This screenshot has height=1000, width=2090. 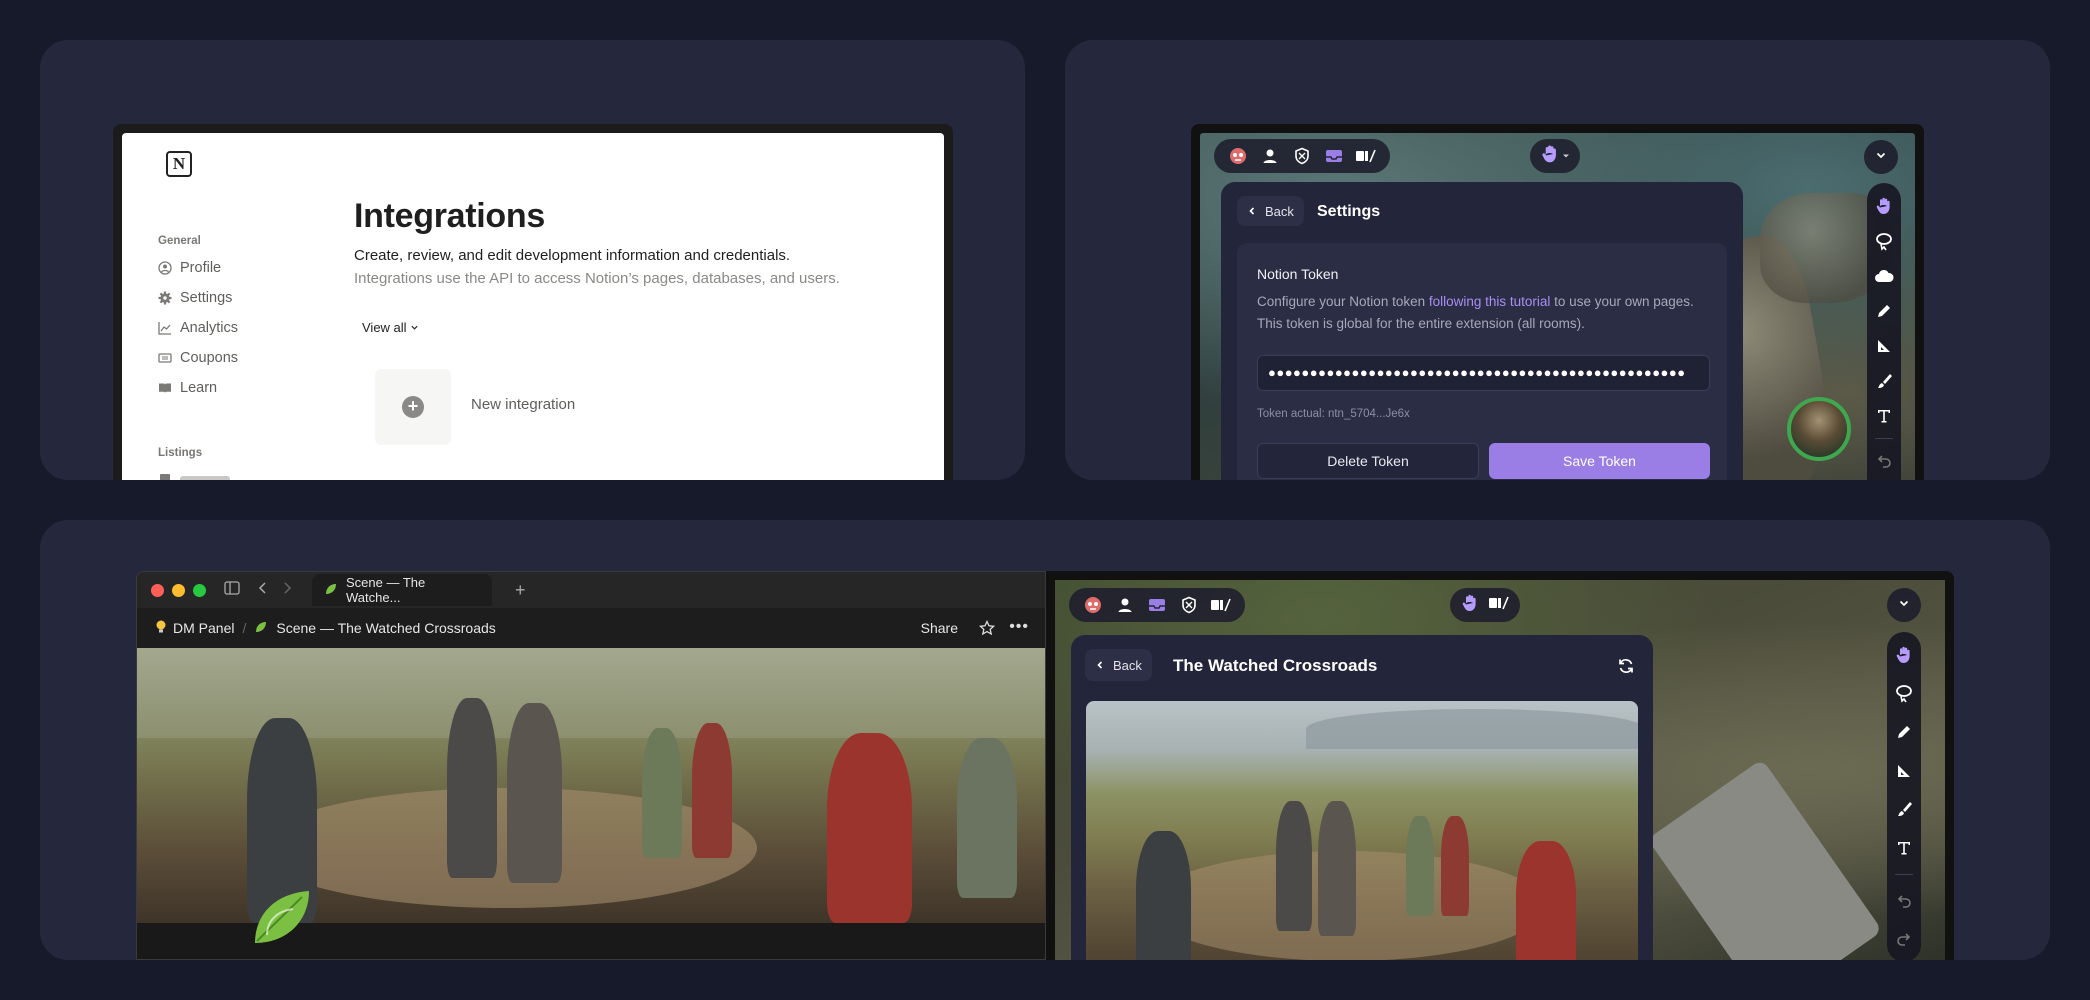 What do you see at coordinates (1252, 211) in the screenshot?
I see `chevron-left-icon` at bounding box center [1252, 211].